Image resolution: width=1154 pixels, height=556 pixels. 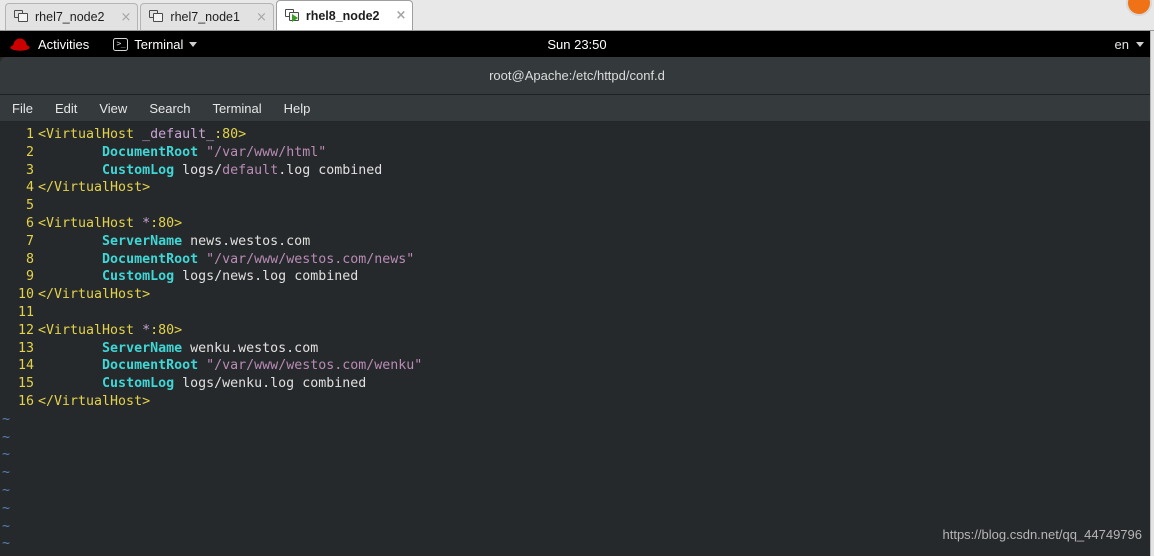 What do you see at coordinates (113, 108) in the screenshot?
I see `menu-item-view: View` at bounding box center [113, 108].